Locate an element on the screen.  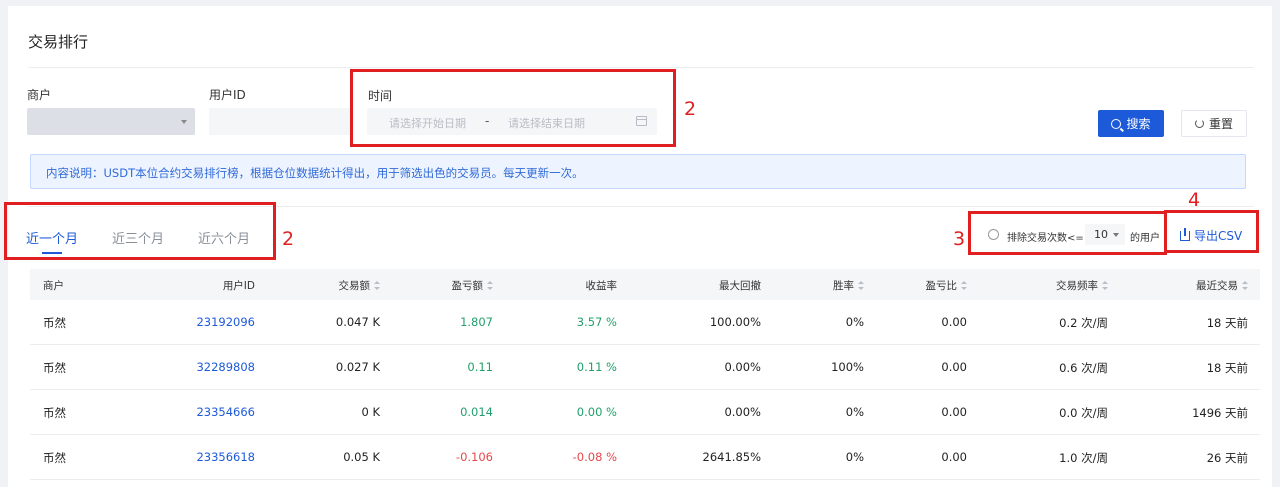
cell-roi: -0.08 % is located at coordinates (594, 457).